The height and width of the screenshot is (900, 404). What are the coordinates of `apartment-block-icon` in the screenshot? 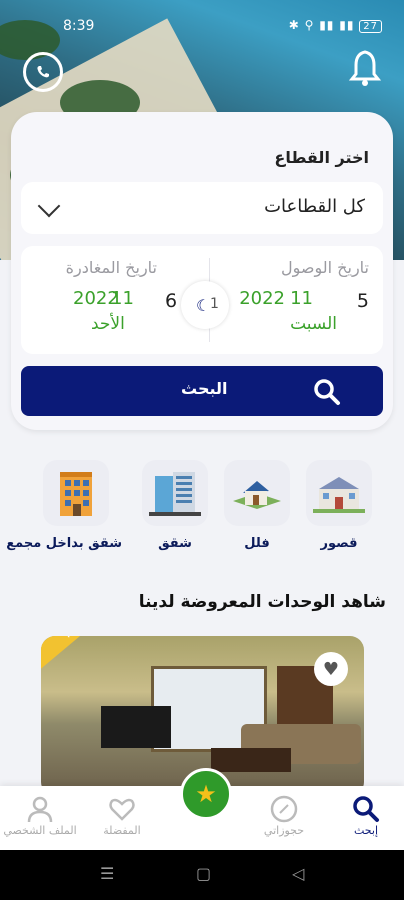 It's located at (76, 493).